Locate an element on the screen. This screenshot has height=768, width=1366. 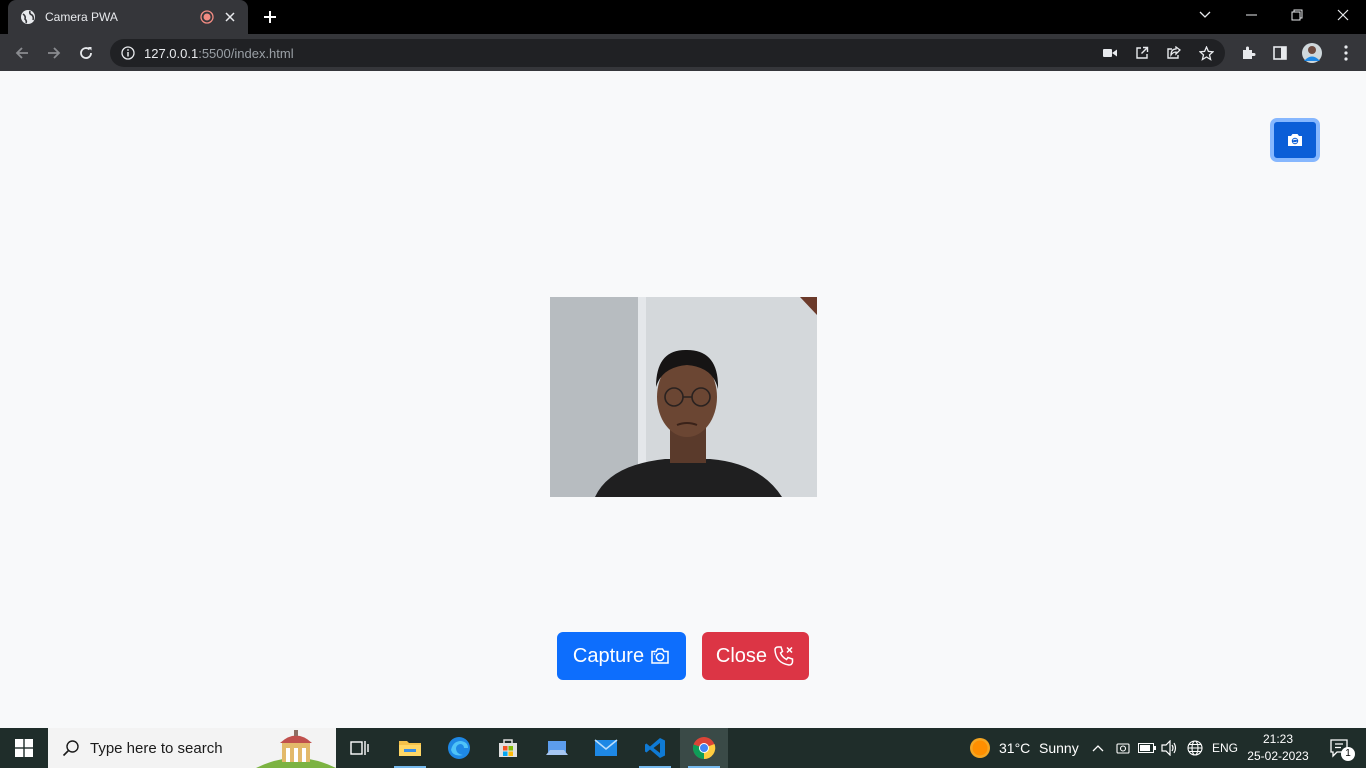
edge-browser-app is located at coordinates (459, 748).